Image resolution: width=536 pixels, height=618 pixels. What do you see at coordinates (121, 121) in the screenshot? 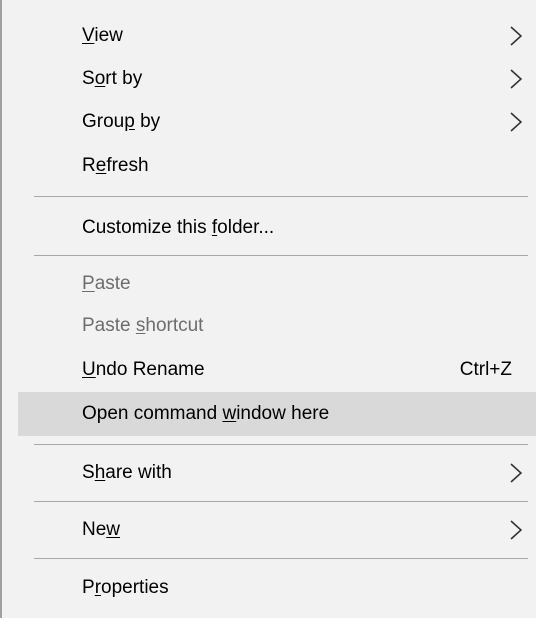
I see `menu-item-label: Group by` at bounding box center [121, 121].